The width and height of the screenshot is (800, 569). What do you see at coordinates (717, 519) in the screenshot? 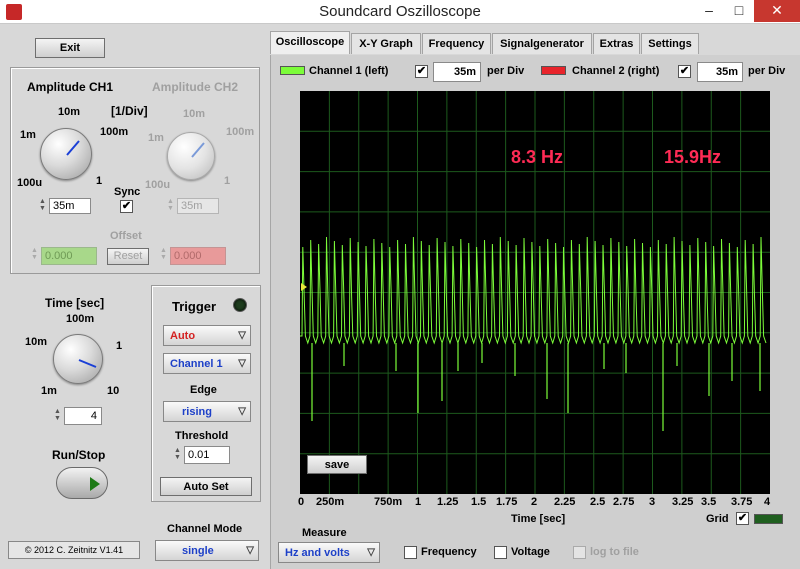
I see `grid-label: Grid` at bounding box center [717, 519].